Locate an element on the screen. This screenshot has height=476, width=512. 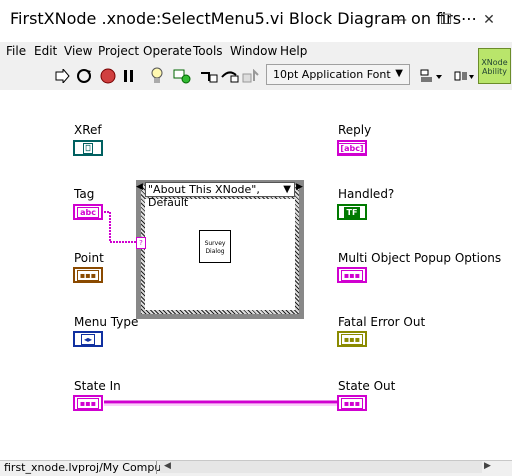
survey-dialog-subvi: Survey Dialog is located at coordinates (215, 246).